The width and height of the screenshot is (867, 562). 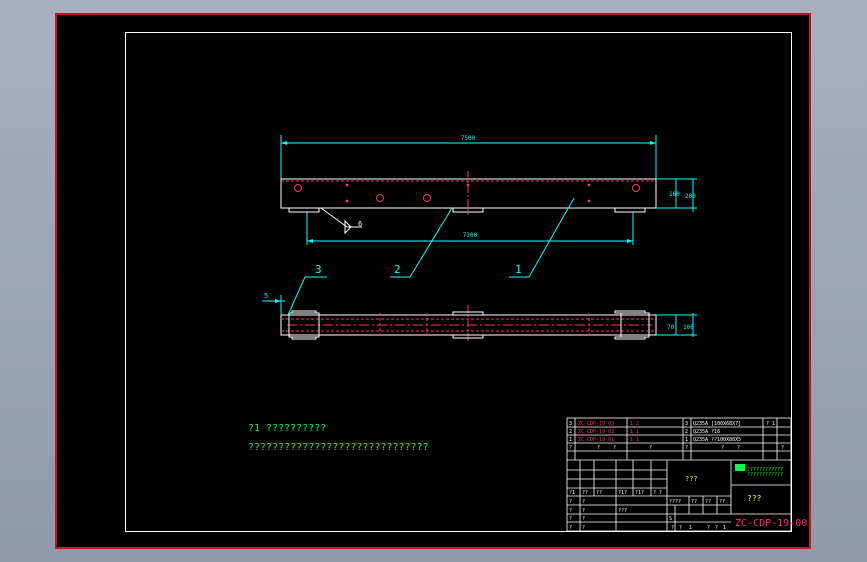 What do you see at coordinates (296, 296) in the screenshot?
I see `callout-3-leader` at bounding box center [296, 296].